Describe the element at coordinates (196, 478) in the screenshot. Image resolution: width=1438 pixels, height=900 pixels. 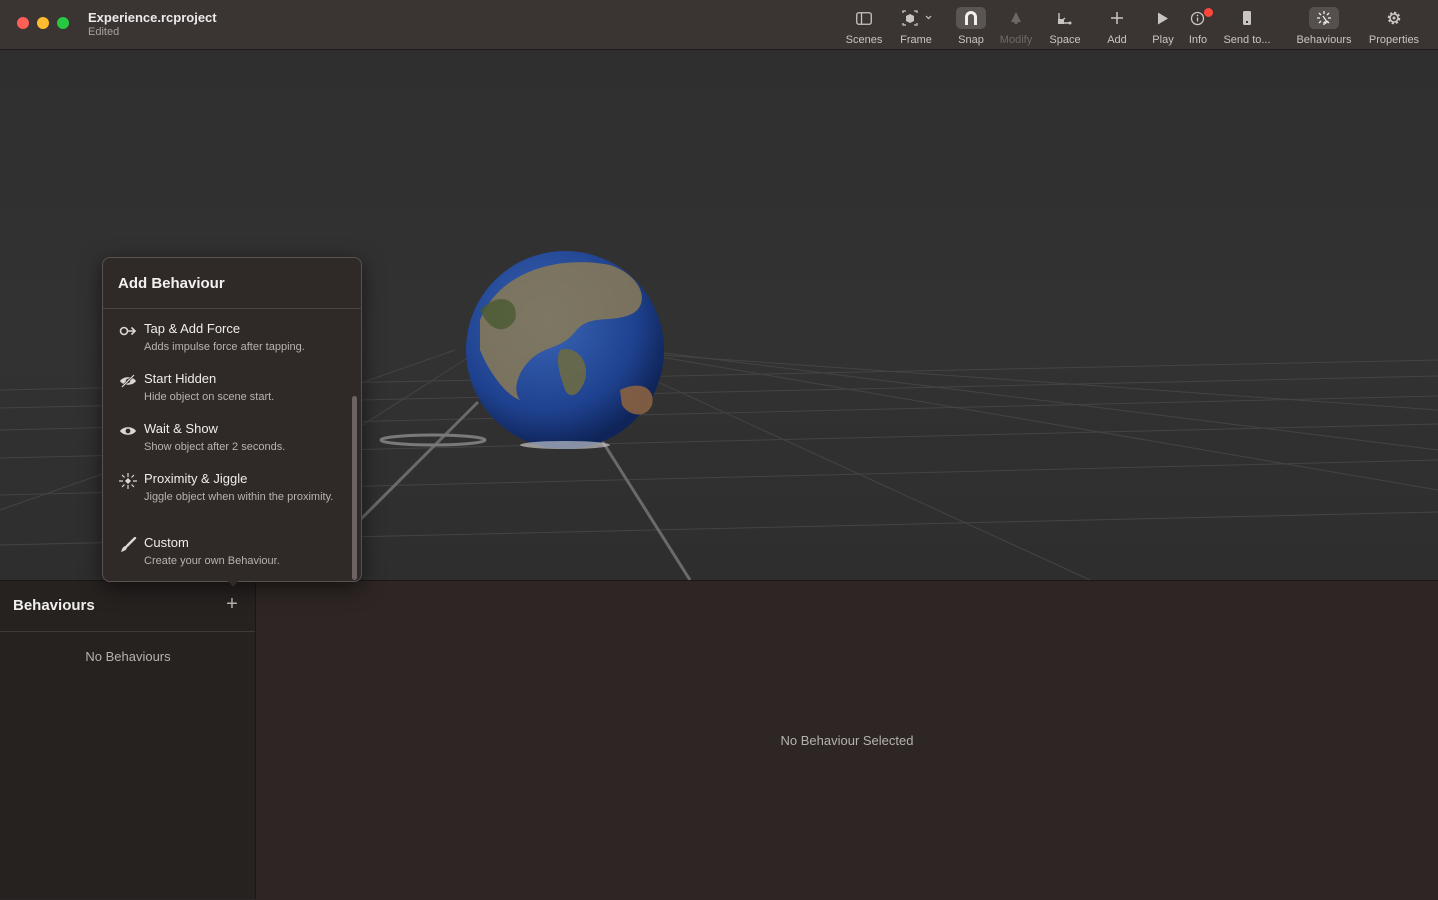
I see `option-title: Proximity & Jiggle` at that location.